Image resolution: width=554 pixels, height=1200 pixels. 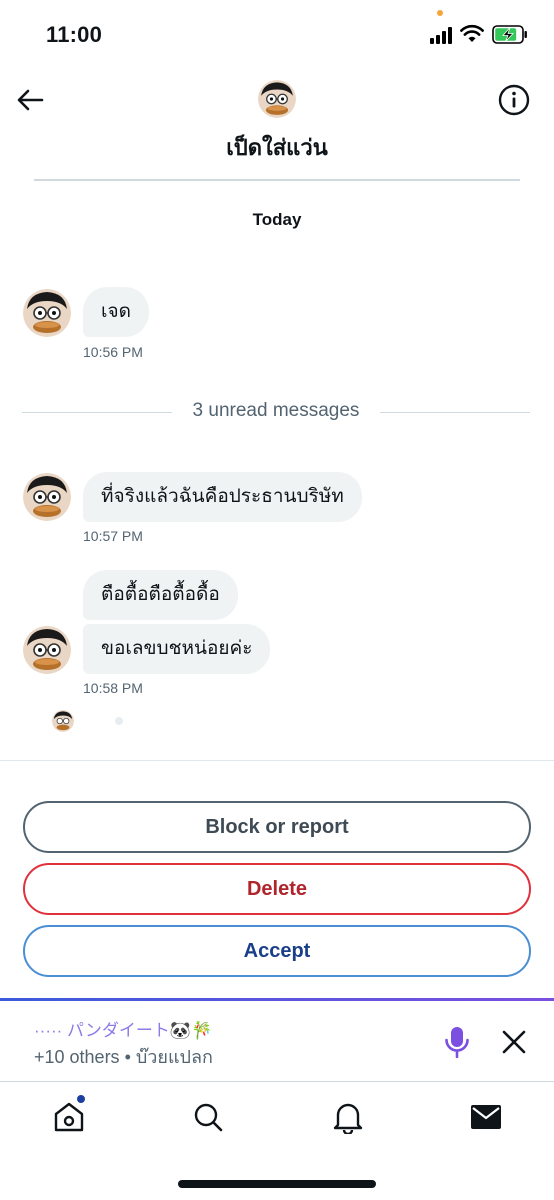 What do you see at coordinates (443, 35) in the screenshot?
I see `cellular-signal-icon` at bounding box center [443, 35].